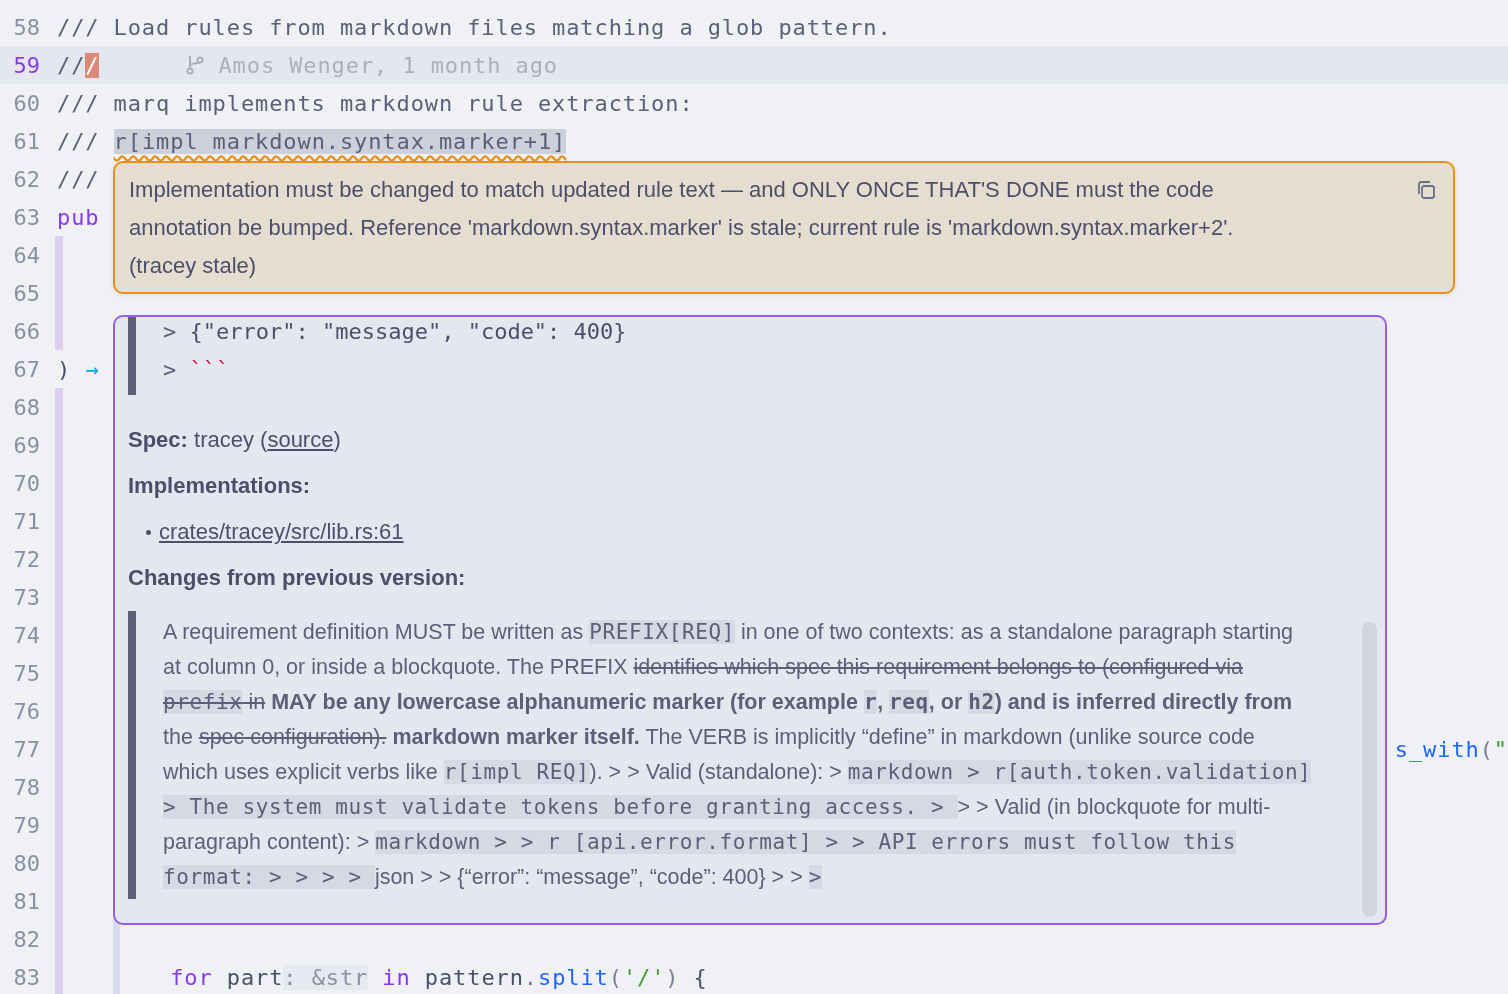 The image size is (1508, 994). I want to click on line-number: 60, so click(26, 103).